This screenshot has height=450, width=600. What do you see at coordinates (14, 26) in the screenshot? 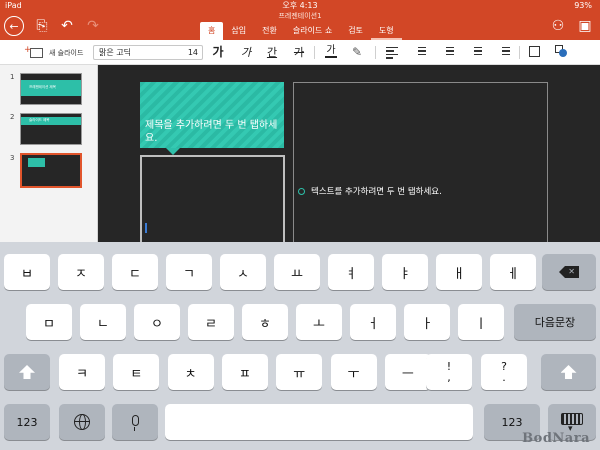
I see `back-icon: ←` at bounding box center [14, 26].